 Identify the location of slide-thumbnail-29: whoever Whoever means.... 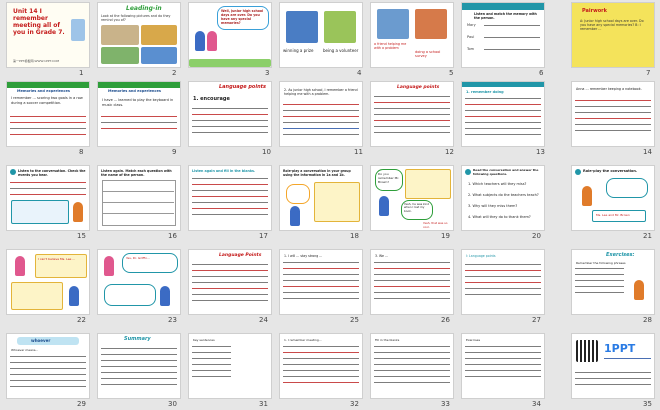
(48, 366).